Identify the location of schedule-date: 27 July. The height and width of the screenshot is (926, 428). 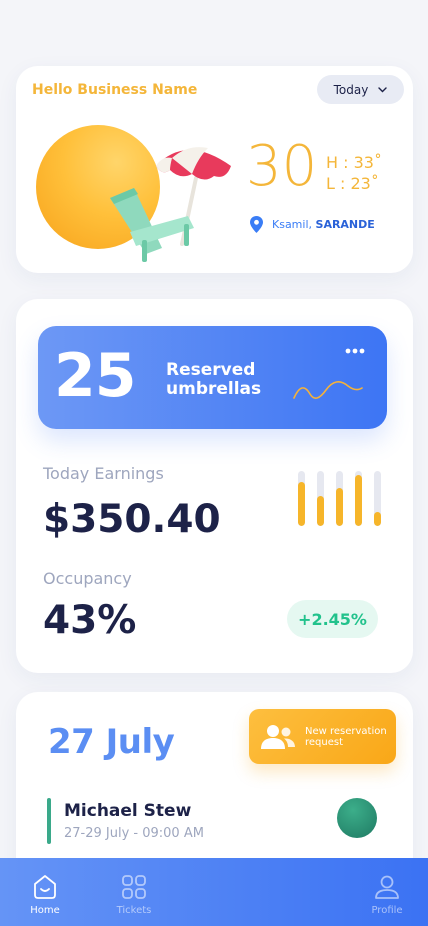
(111, 742).